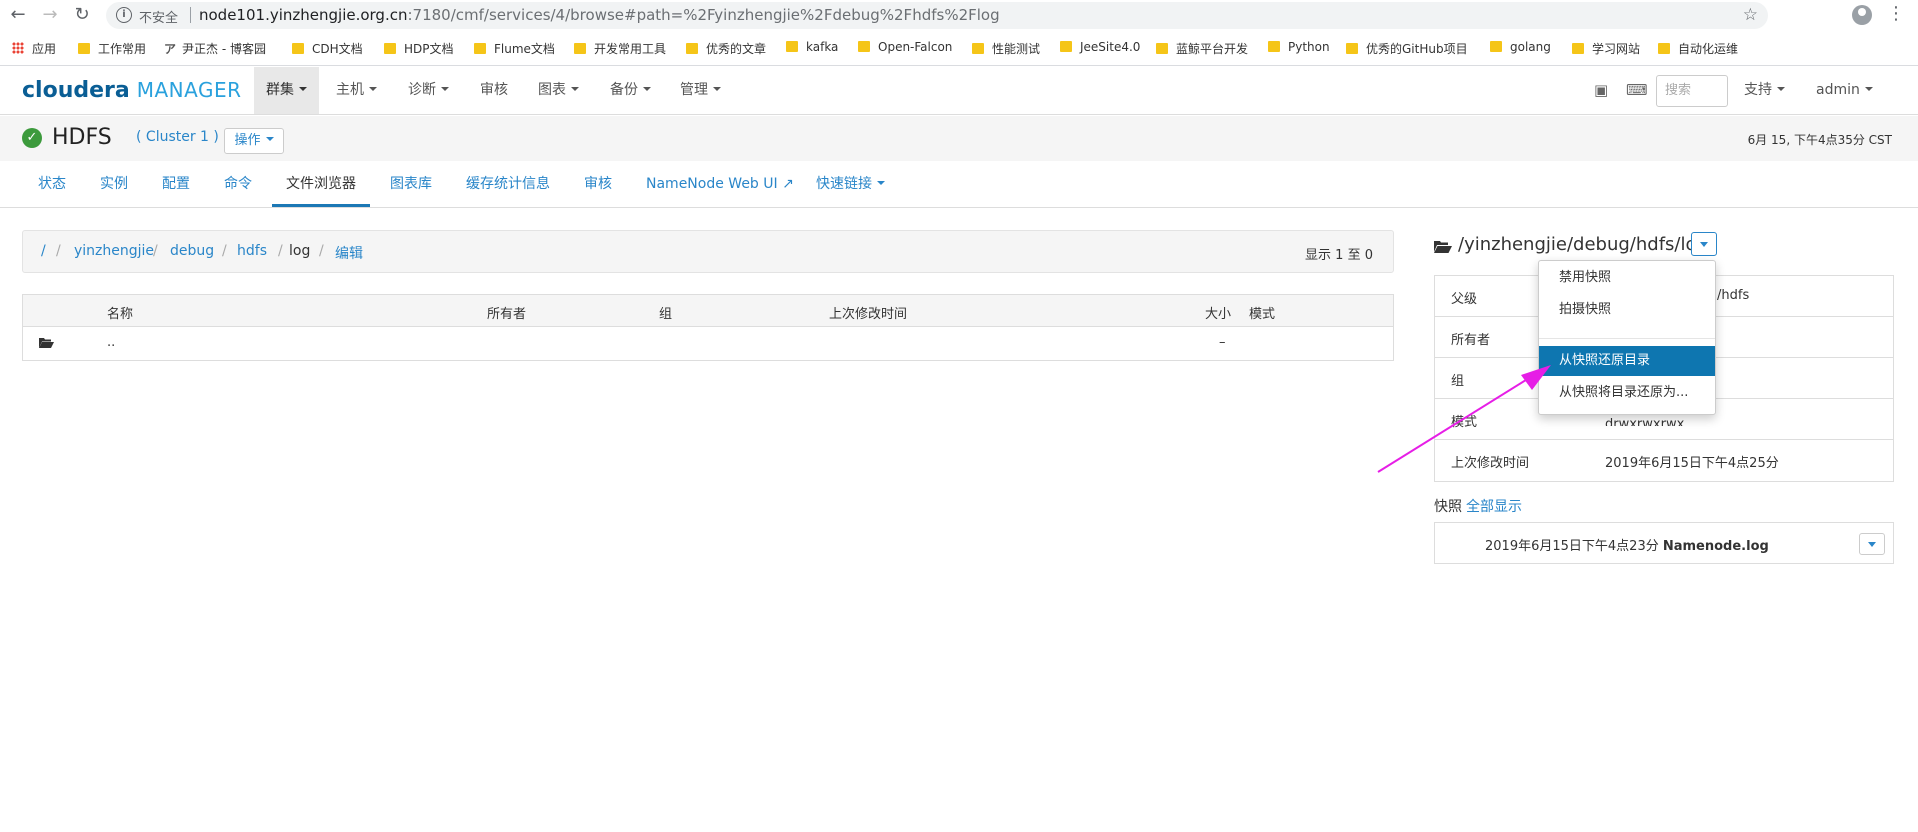 This screenshot has width=1918, height=832. What do you see at coordinates (1443, 247) in the screenshot?
I see `folder-open-icon` at bounding box center [1443, 247].